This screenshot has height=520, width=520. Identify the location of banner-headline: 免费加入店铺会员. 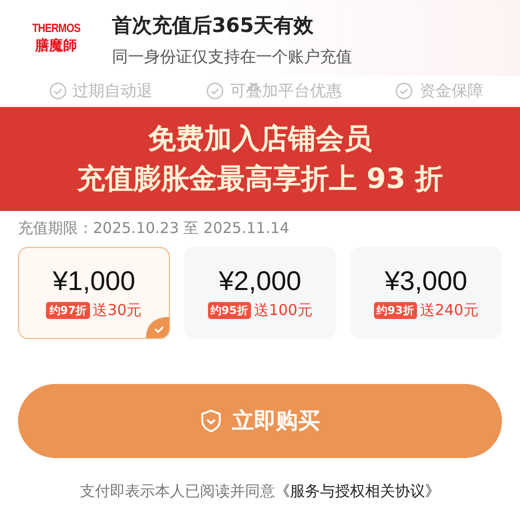
(260, 139).